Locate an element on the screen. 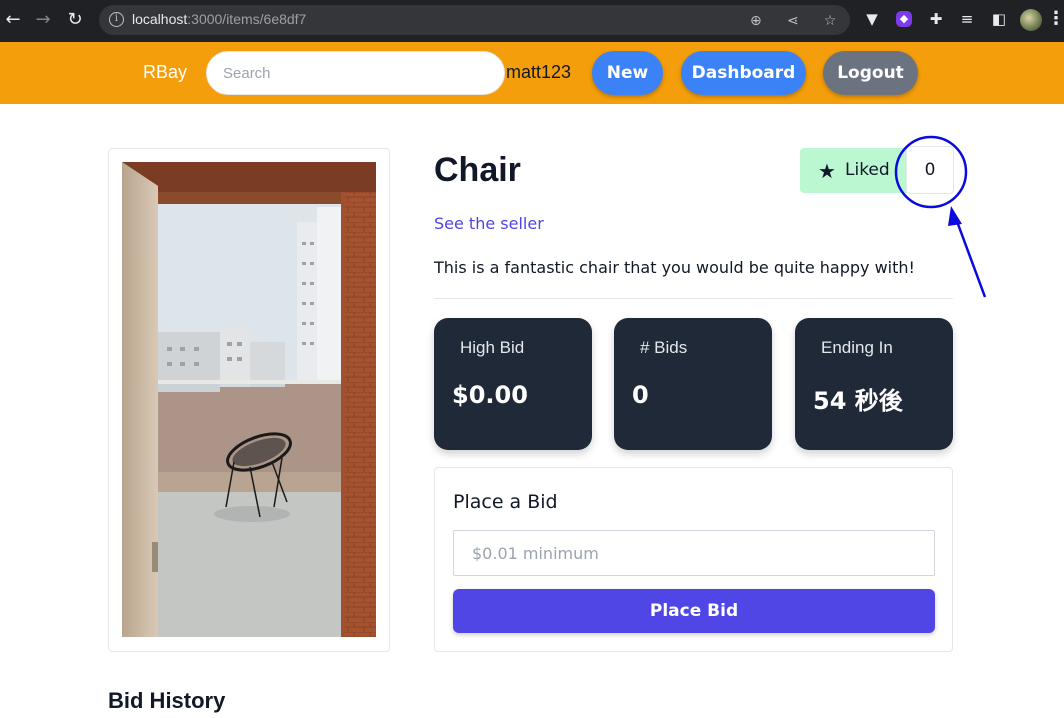 This screenshot has width=1064, height=718. stat-label: High Bid is located at coordinates (492, 347).